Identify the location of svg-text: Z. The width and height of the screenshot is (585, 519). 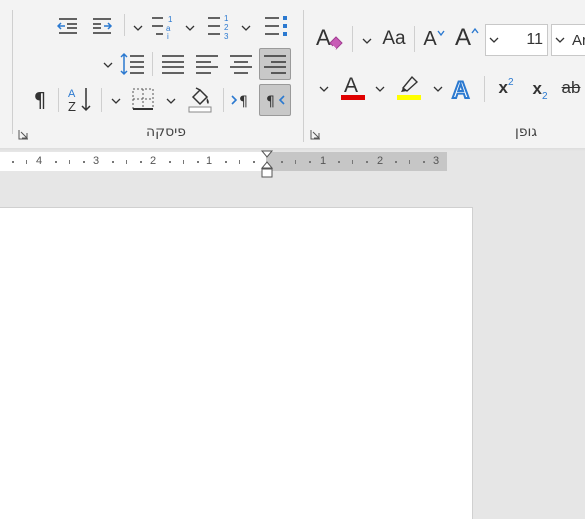
(72, 106).